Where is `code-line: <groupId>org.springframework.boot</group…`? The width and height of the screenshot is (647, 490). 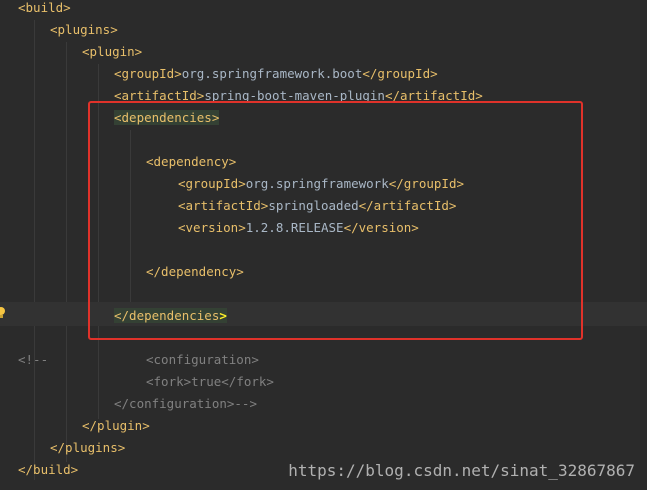
code-line: <groupId>org.springframework.boot</group… is located at coordinates (380, 74).